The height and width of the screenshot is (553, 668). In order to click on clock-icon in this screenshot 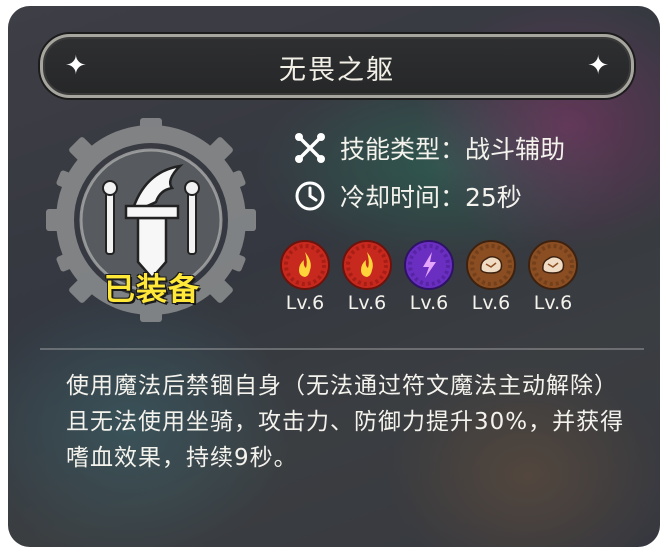, I will do `click(310, 196)`.